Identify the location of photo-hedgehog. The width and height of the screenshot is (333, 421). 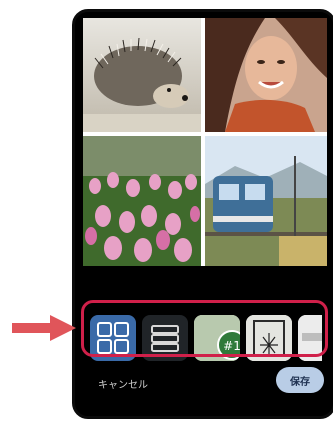
(142, 75).